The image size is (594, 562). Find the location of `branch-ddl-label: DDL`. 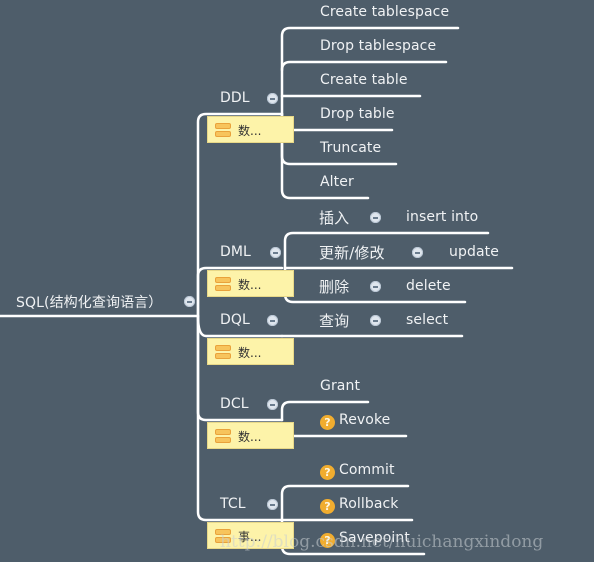

branch-ddl-label: DDL is located at coordinates (235, 98).